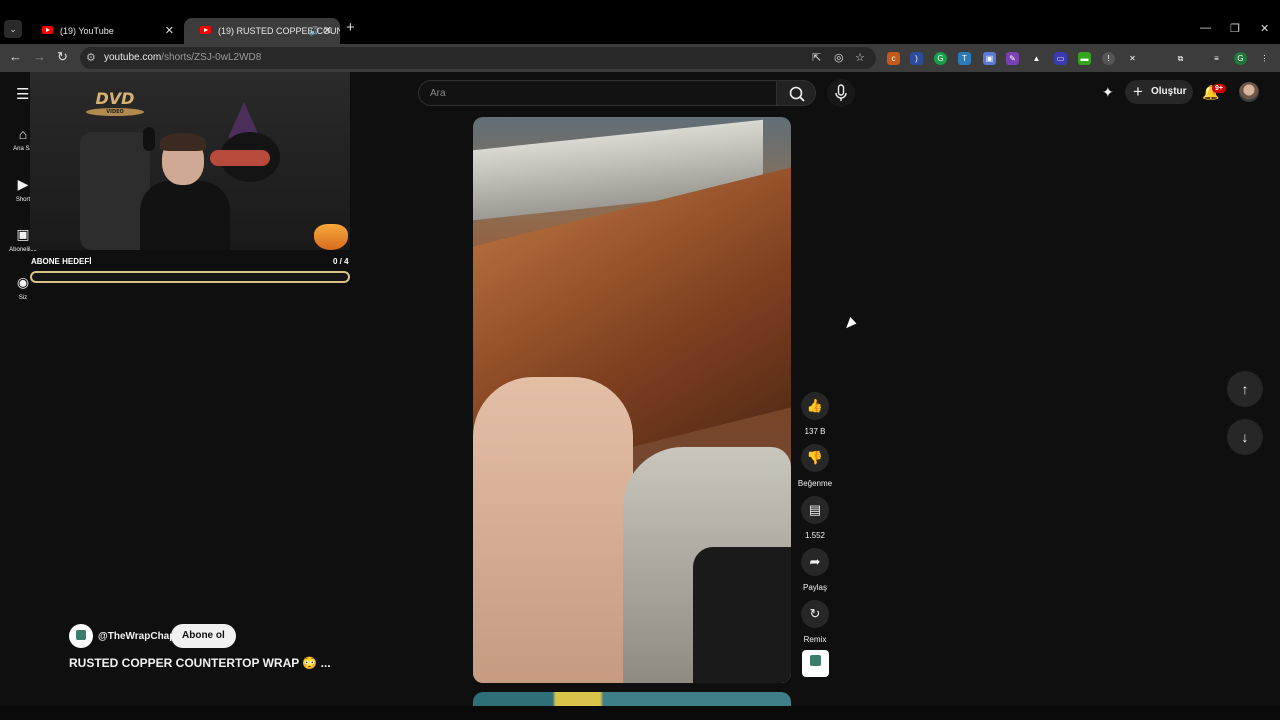  I want to click on extensions-puzzle-icon: ⧉, so click(1180, 58).